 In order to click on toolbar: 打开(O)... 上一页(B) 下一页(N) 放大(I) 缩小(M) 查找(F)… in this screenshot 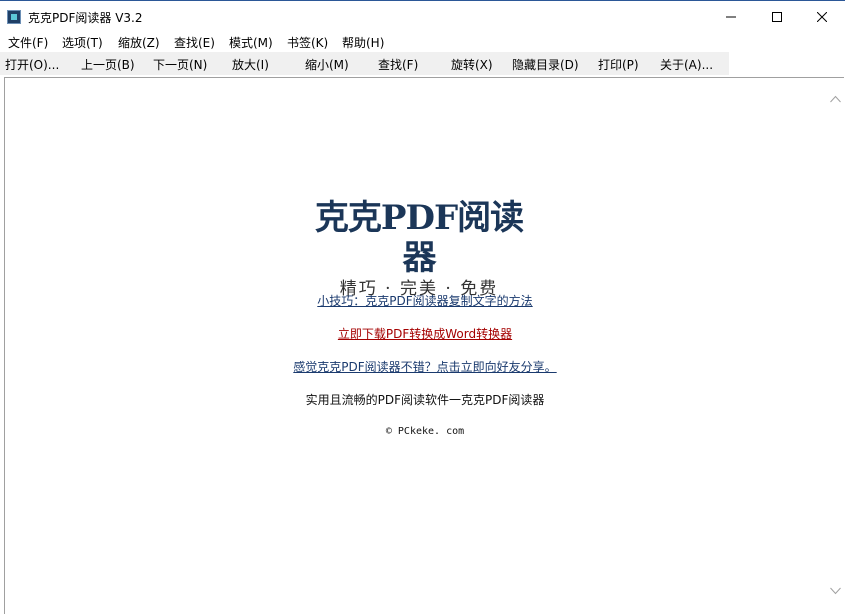, I will do `click(364, 63)`.